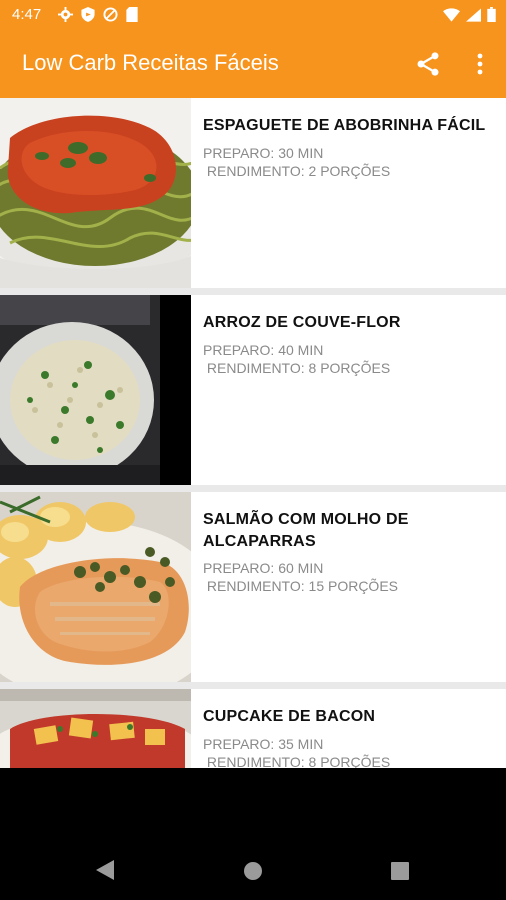  I want to click on sd-card-icon, so click(132, 14).